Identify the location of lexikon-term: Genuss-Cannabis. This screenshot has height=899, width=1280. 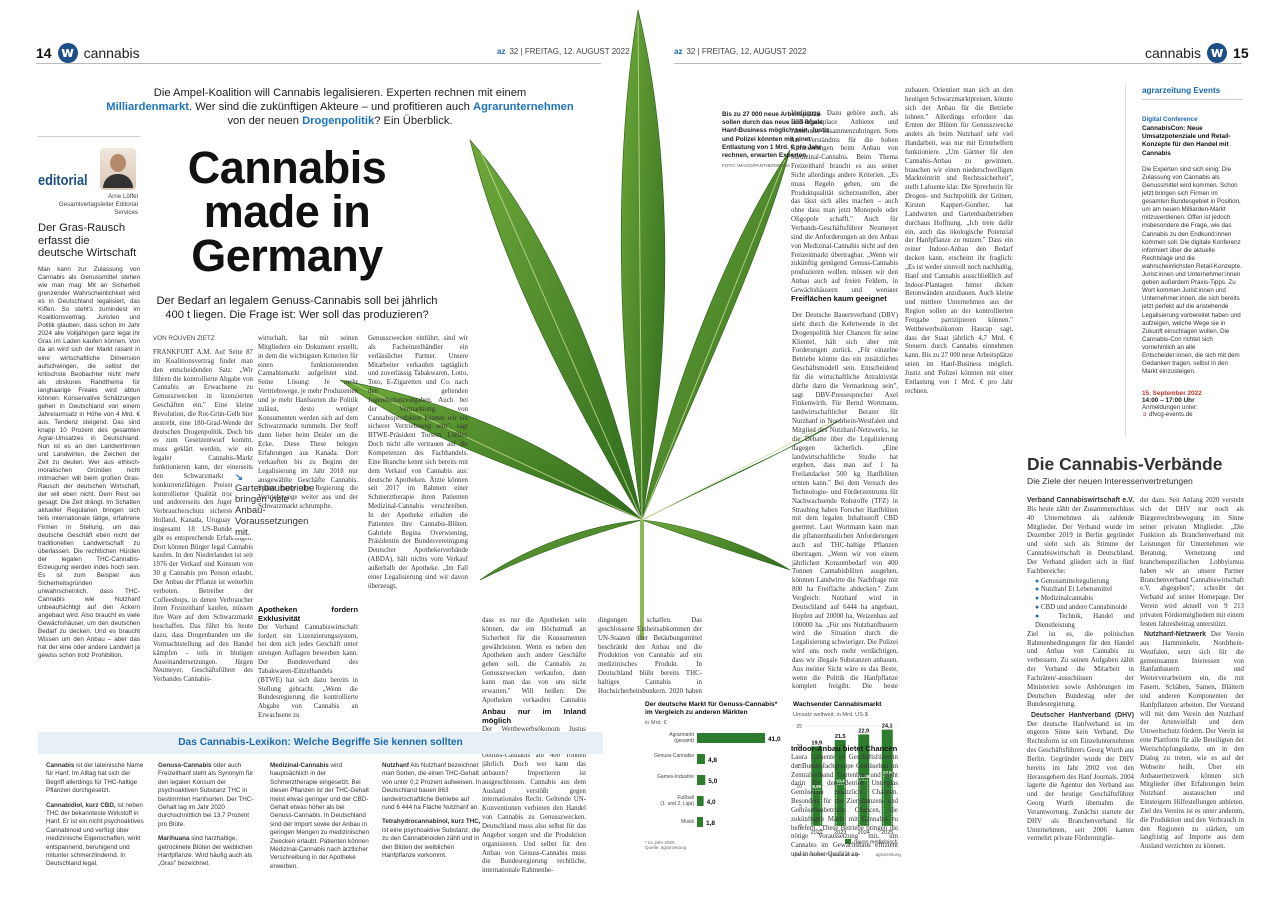
(185, 765).